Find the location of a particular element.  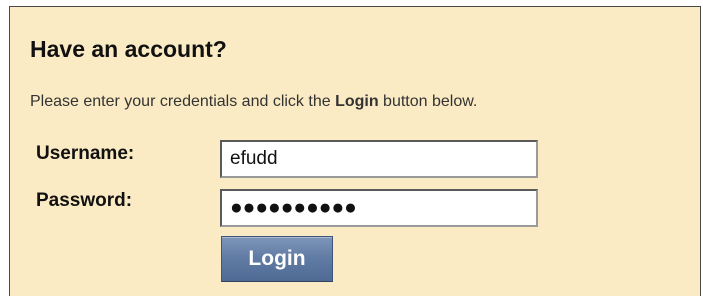

instructions-login-emphasis: Login is located at coordinates (357, 101).